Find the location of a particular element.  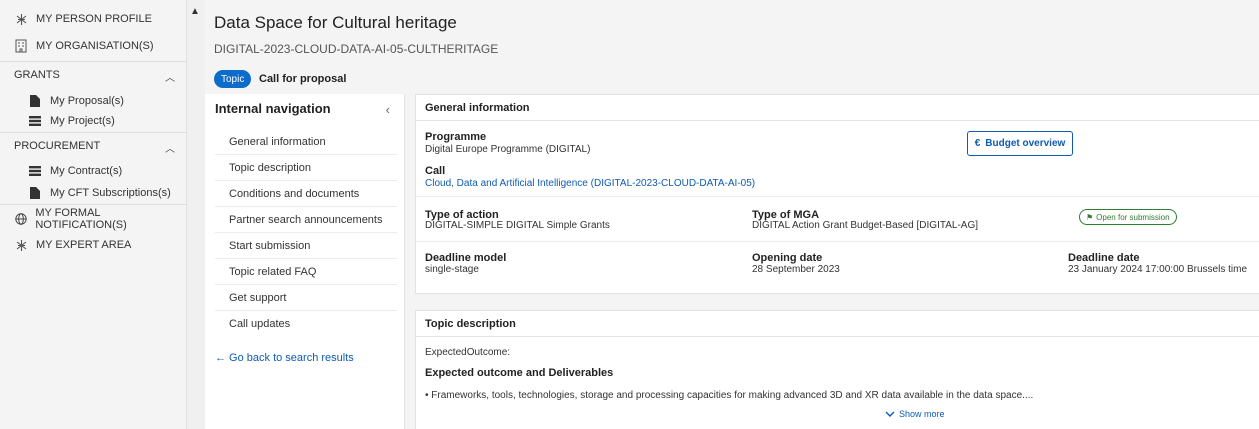

nav-item-call-updates: Call updates is located at coordinates (306, 324).